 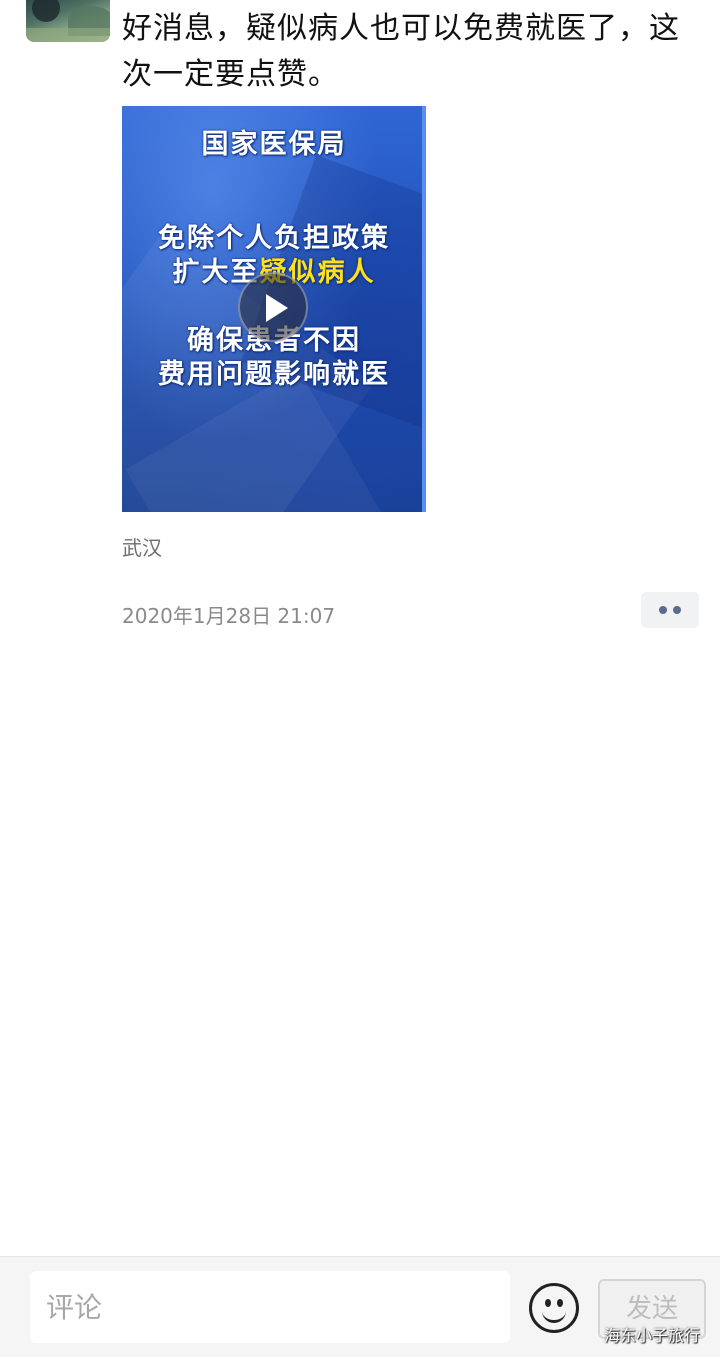 What do you see at coordinates (274, 374) in the screenshot?
I see `video-caption-line: 费用问题影响就医` at bounding box center [274, 374].